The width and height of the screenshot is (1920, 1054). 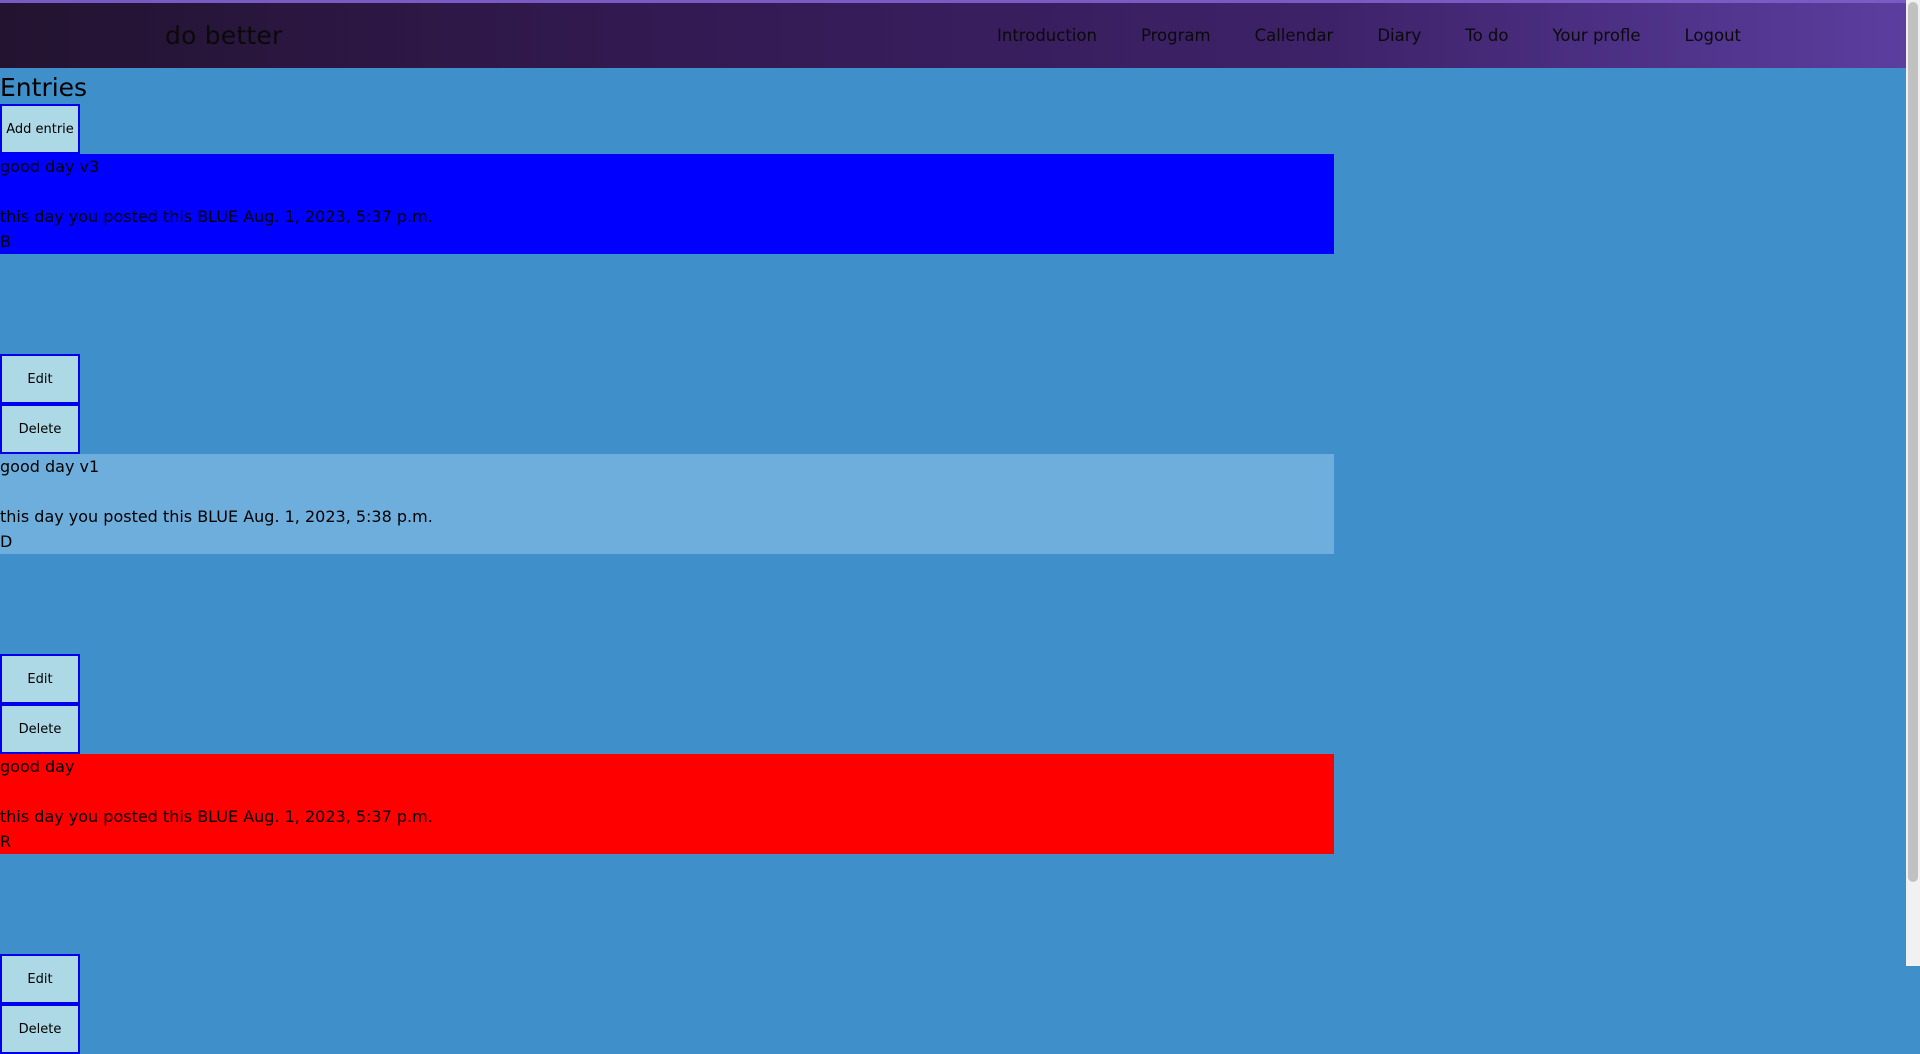 I want to click on entry-title: good day, so click(x=37, y=766).